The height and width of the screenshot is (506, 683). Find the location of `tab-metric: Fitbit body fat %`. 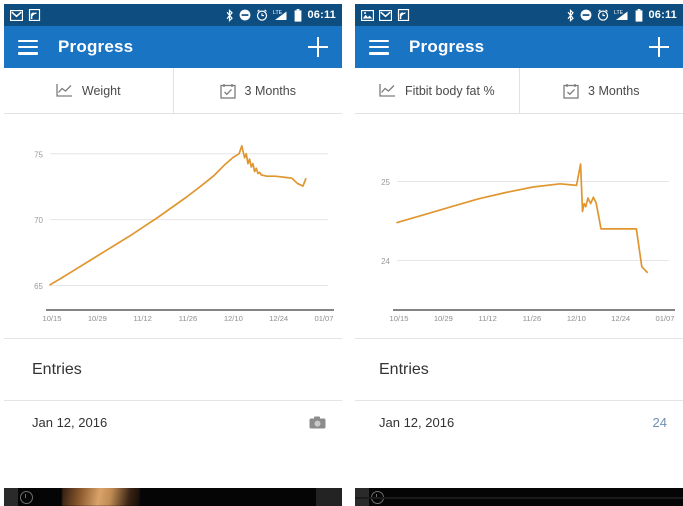

tab-metric: Fitbit body fat % is located at coordinates (437, 90).